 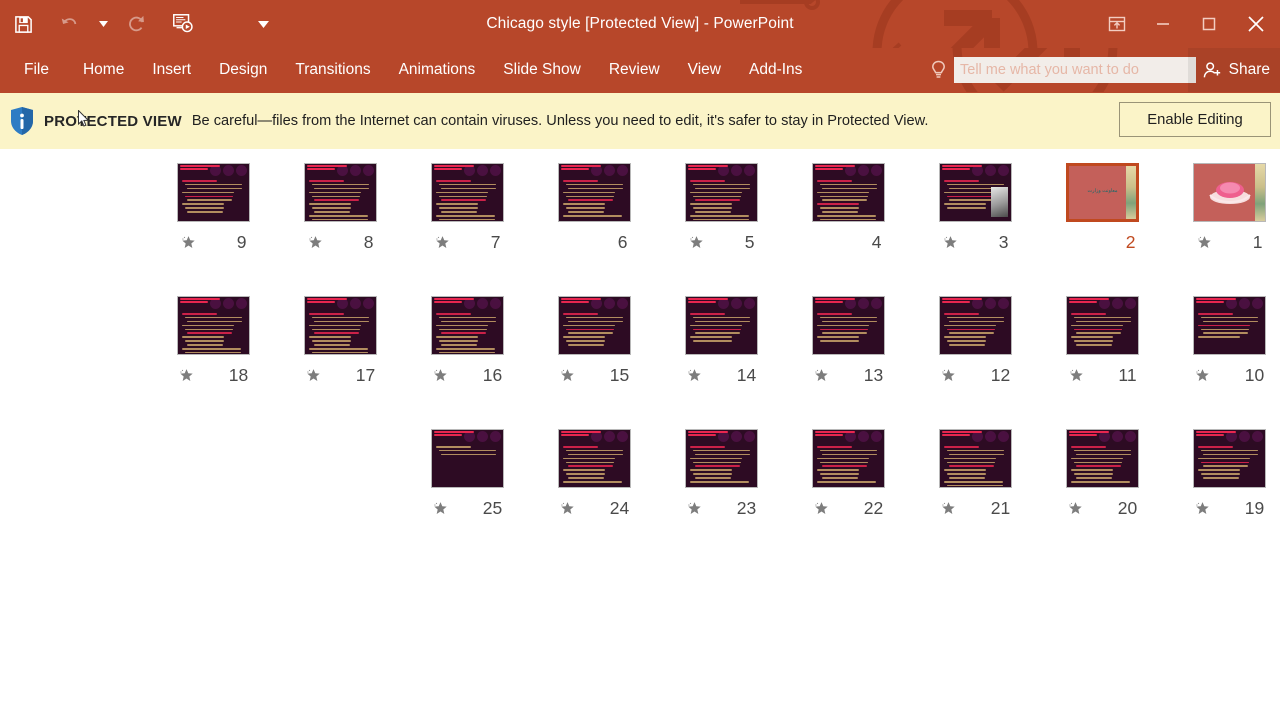 I want to click on slide-meta: 20, so click(x=1102, y=508).